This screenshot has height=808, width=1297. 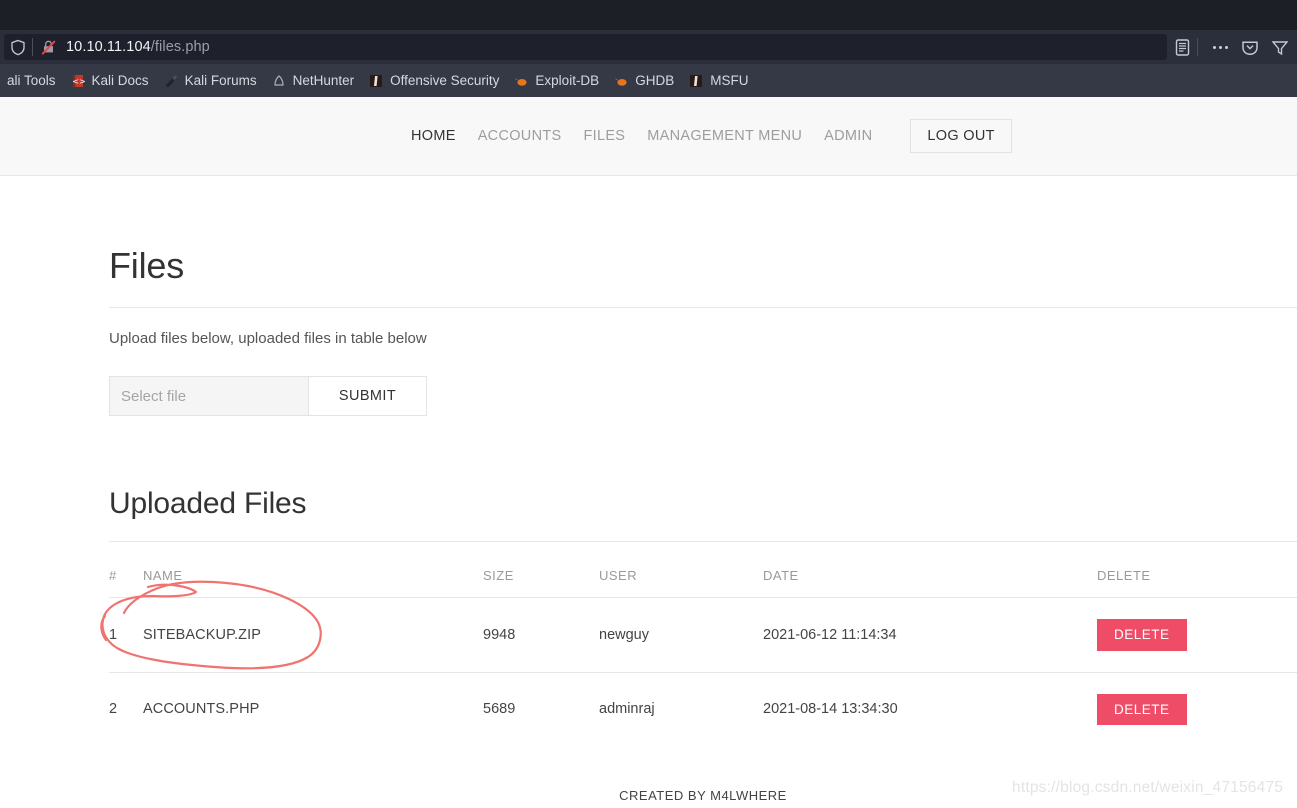 I want to click on address-bar-divider, so click(x=32, y=47).